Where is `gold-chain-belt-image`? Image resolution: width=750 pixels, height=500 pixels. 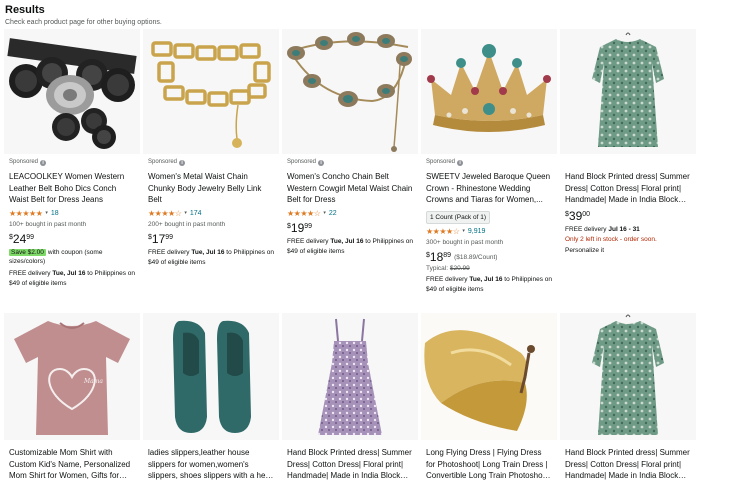 gold-chain-belt-image is located at coordinates (211, 94).